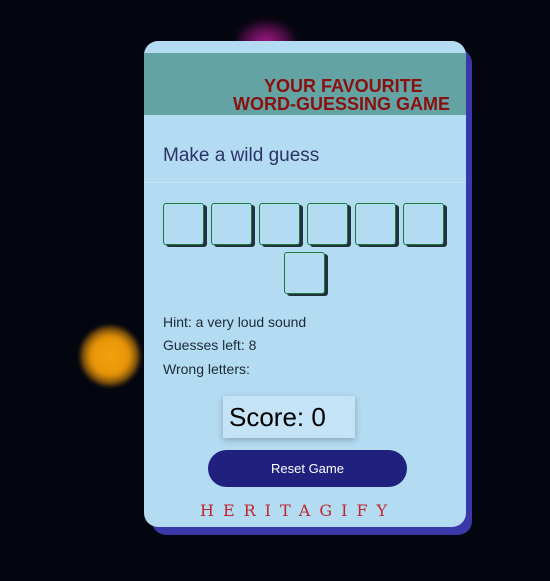  Describe the element at coordinates (235, 322) in the screenshot. I see `hint-text: Hint: a very loud sound` at that location.